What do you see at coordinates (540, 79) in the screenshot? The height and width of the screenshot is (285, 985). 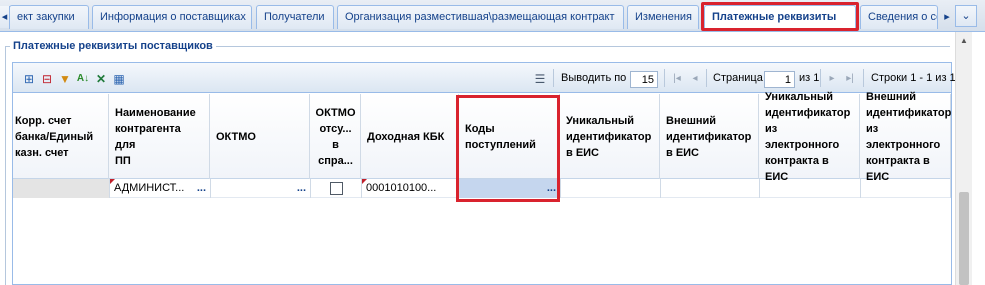 I see `page-size-icon: ☰` at bounding box center [540, 79].